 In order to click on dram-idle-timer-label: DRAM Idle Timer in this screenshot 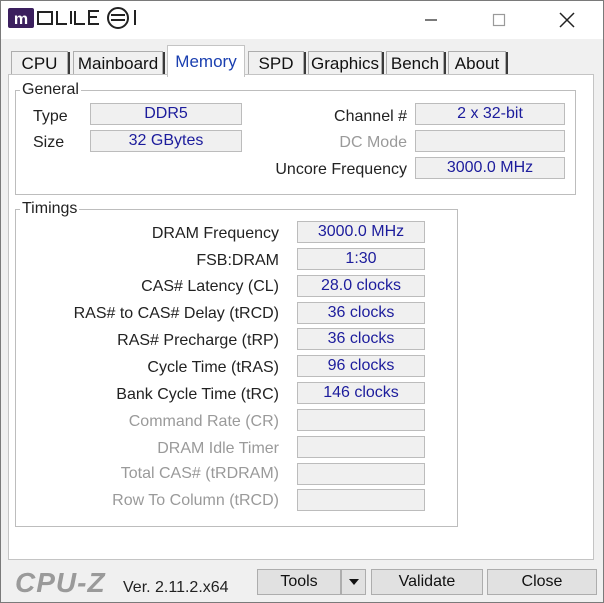, I will do `click(218, 448)`.